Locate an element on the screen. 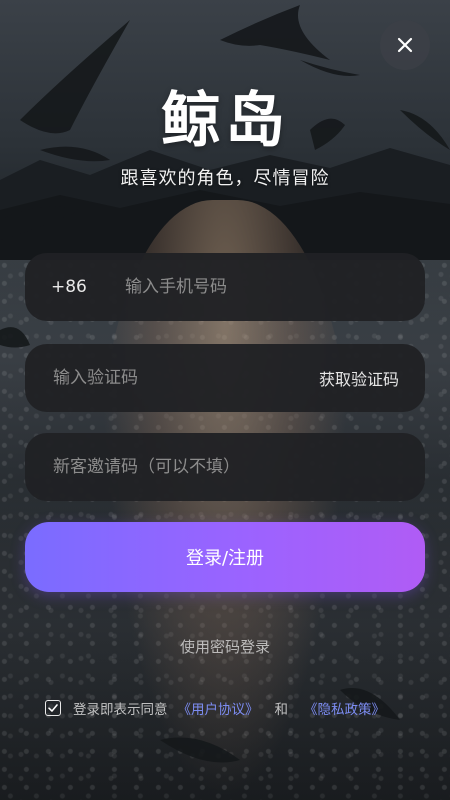  get-code-button: 获取验证码 is located at coordinates (359, 378).